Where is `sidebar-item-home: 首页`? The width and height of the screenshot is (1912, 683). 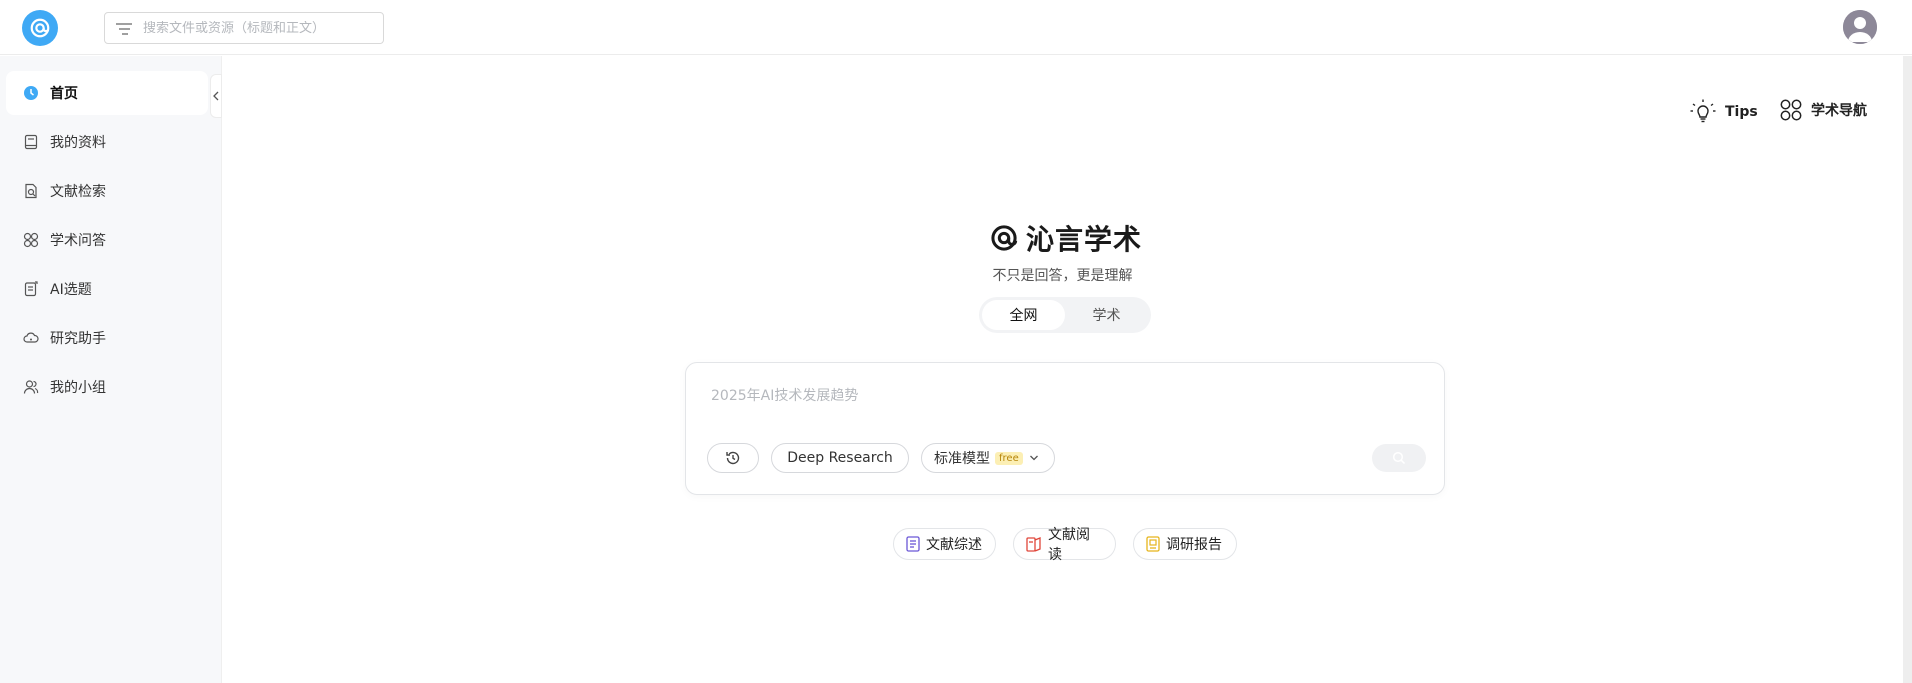
sidebar-item-home: 首页 is located at coordinates (107, 93).